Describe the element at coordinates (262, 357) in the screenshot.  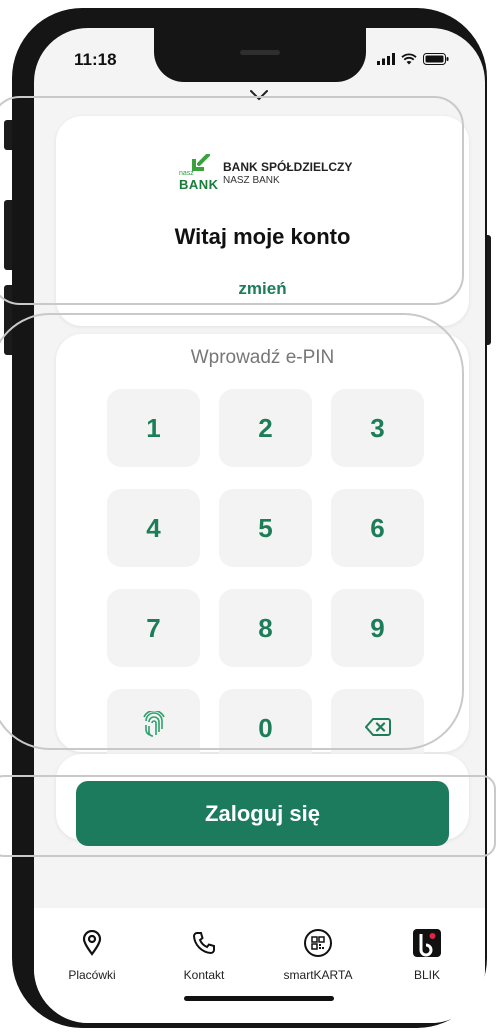
I see `pin-label: Wprowadź e-PIN` at that location.